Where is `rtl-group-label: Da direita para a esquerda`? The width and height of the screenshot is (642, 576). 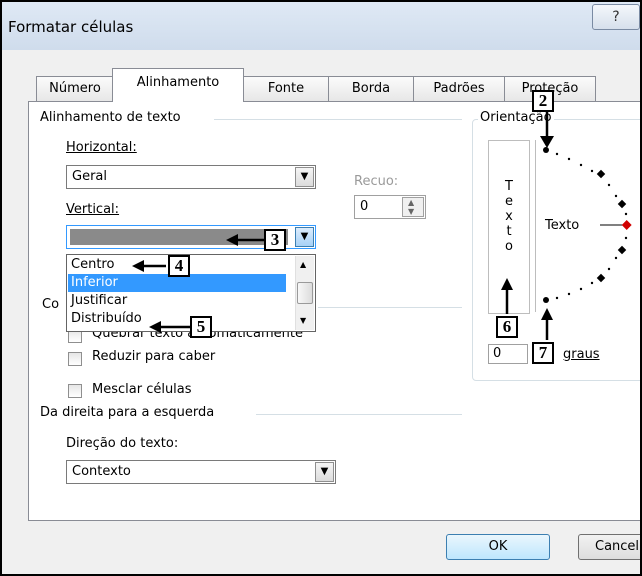
rtl-group-label: Da direita para a esquerda is located at coordinates (127, 412).